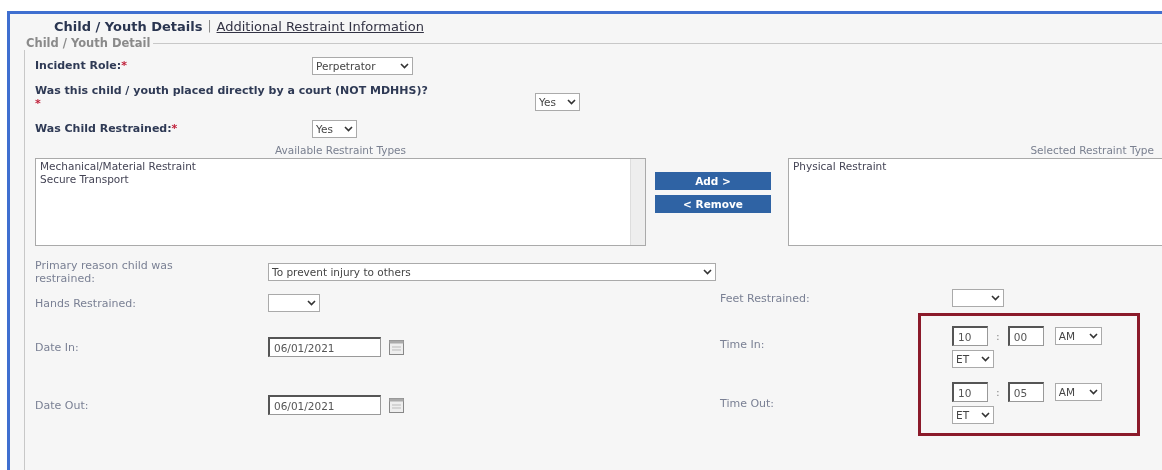  What do you see at coordinates (232, 97) in the screenshot?
I see `question-label: Was this child / youth placed directly by a court (NOT MDHHS)? *` at bounding box center [232, 97].